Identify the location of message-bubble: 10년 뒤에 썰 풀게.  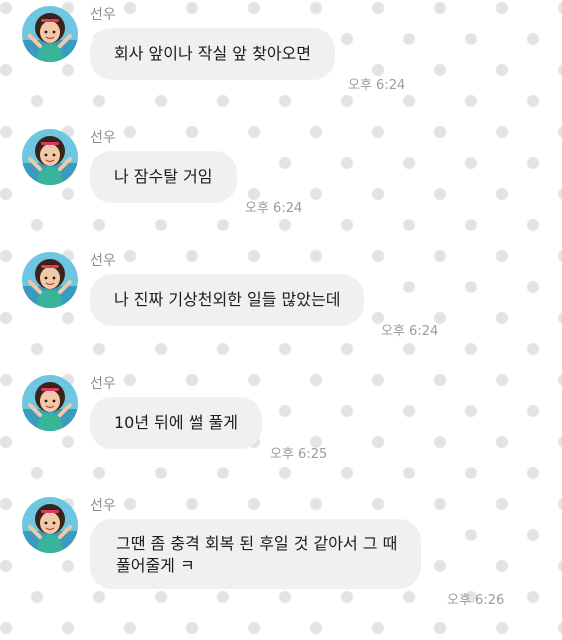
(176, 423).